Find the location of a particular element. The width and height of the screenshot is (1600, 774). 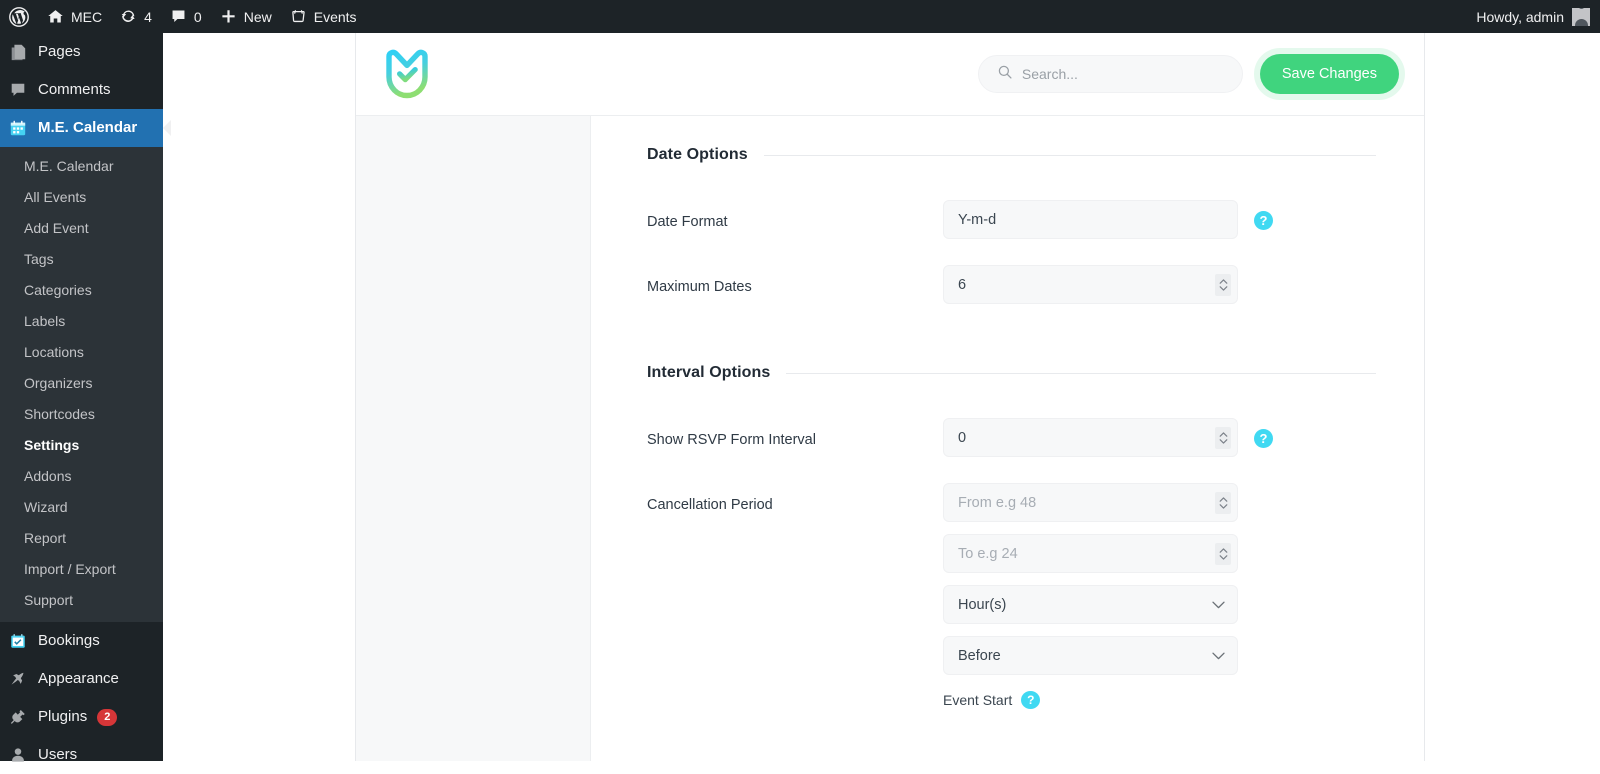

ab-item-events: Events is located at coordinates (323, 16).